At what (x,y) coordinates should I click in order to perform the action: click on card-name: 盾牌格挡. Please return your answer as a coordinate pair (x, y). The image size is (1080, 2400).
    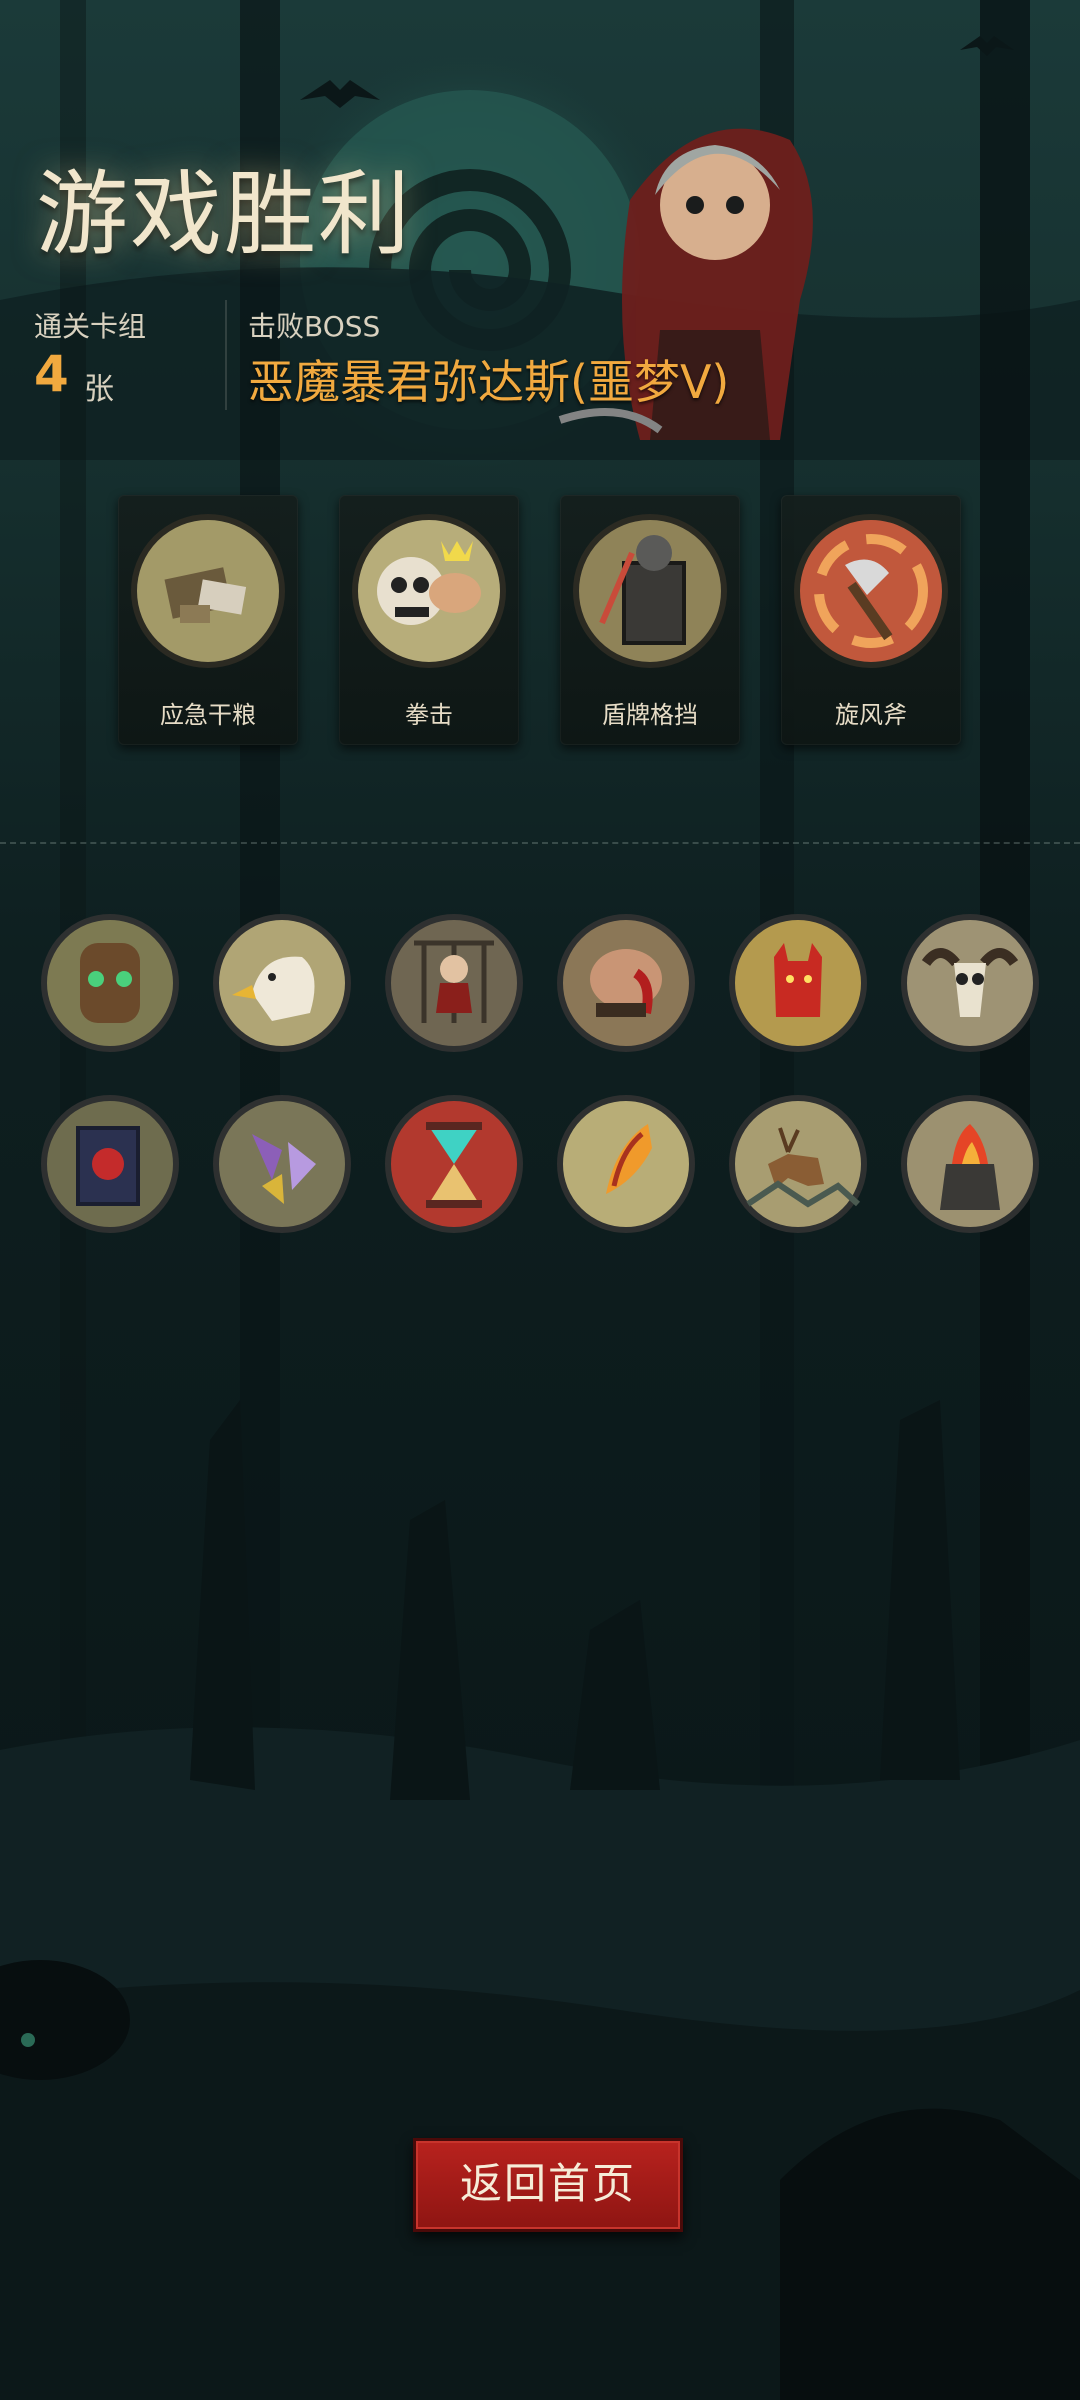
    Looking at the image, I should click on (650, 715).